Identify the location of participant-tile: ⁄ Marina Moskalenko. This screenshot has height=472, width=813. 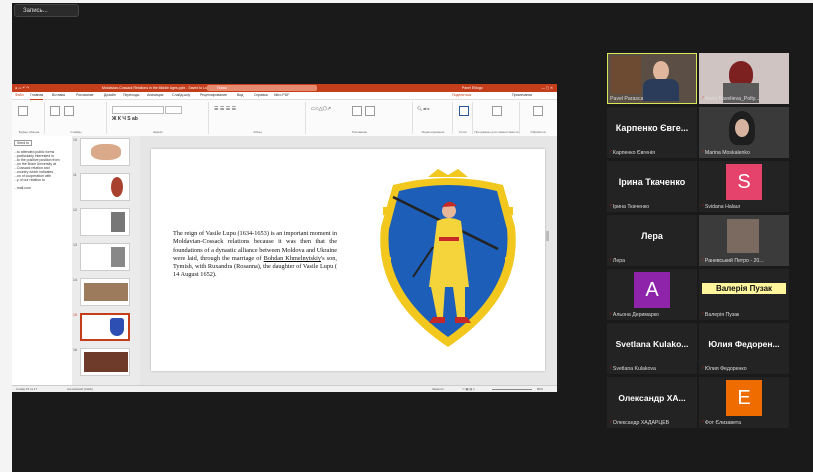
(744, 132).